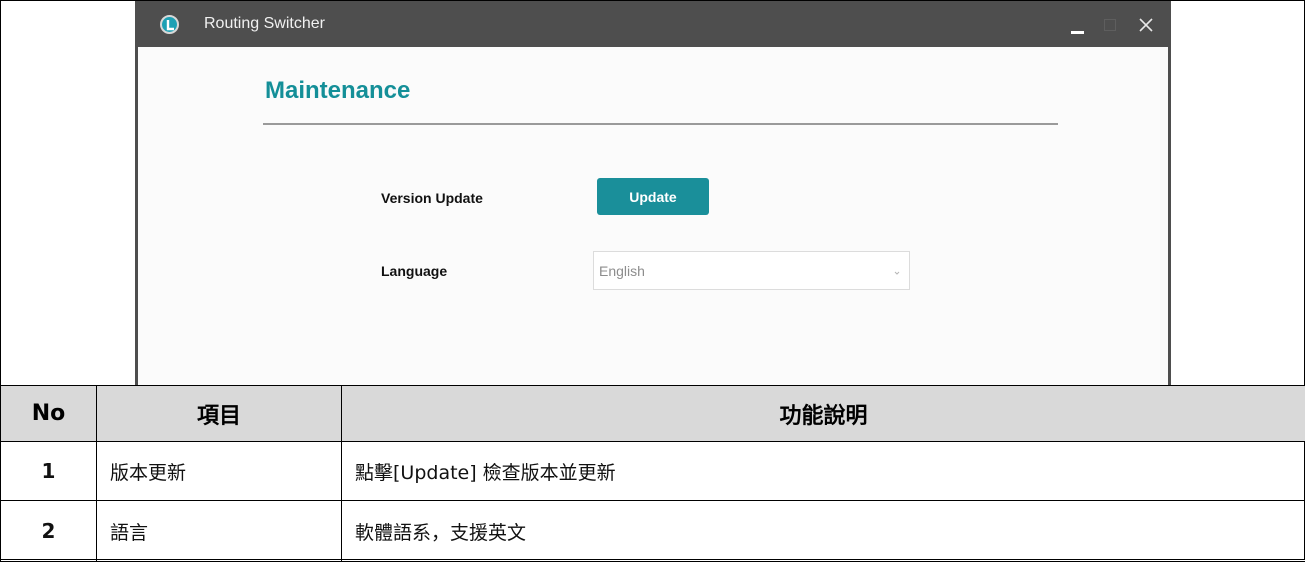  I want to click on table-header-row: No 項目 功能說明, so click(653, 414).